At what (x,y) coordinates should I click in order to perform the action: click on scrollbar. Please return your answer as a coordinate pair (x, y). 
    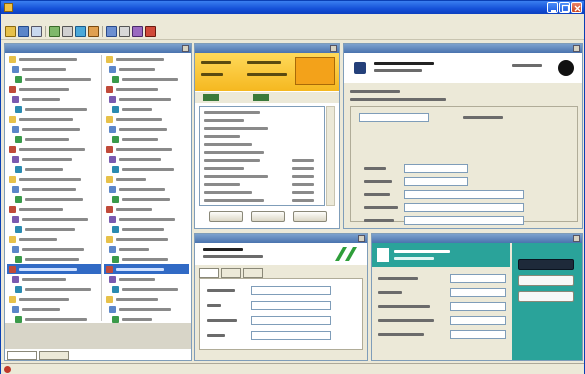
    Looking at the image, I should click on (330, 156).